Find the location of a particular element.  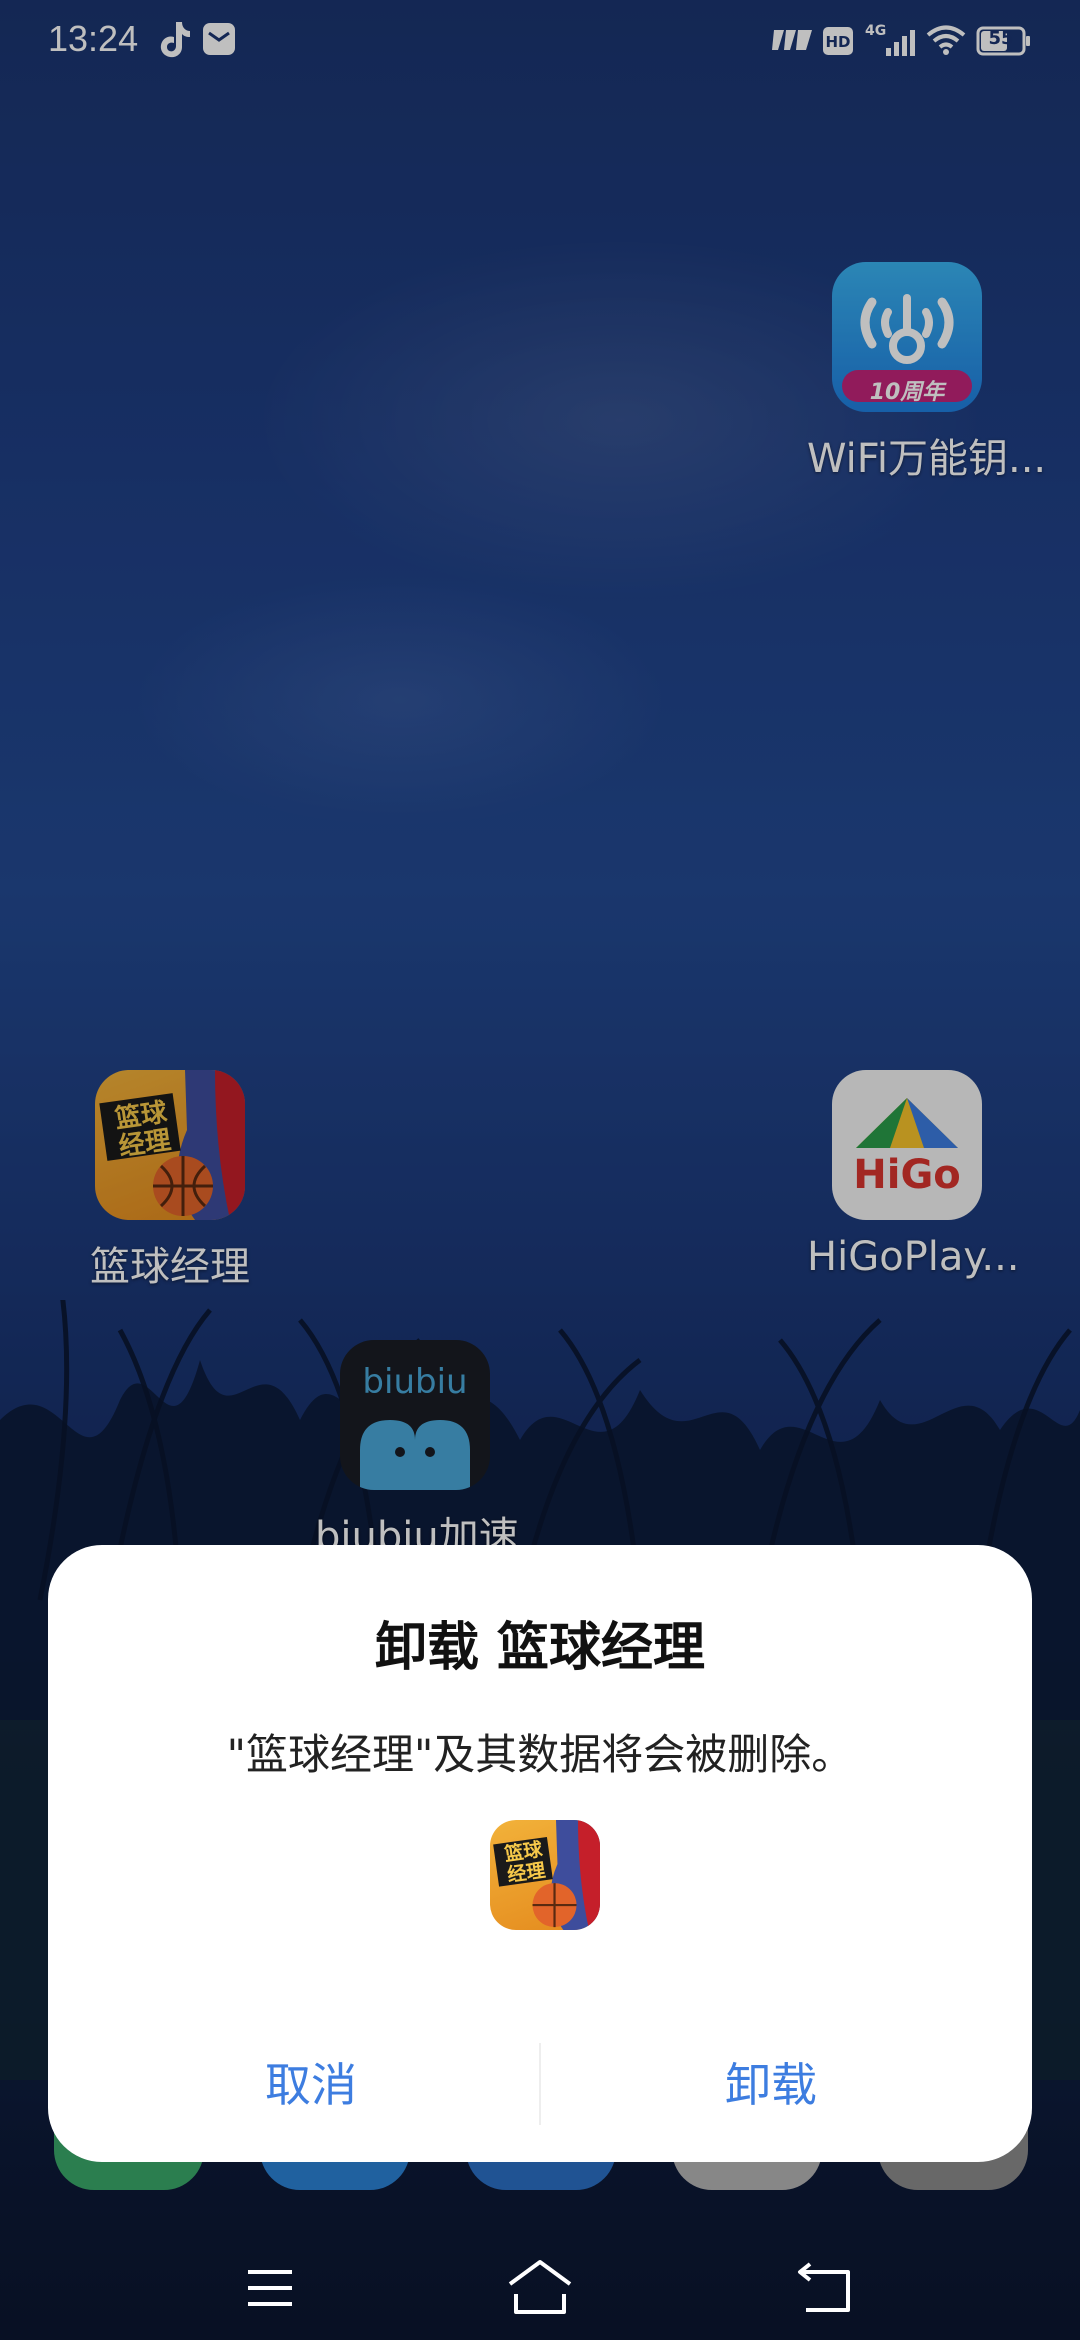

uninstall-button: 卸载 is located at coordinates (771, 2084).